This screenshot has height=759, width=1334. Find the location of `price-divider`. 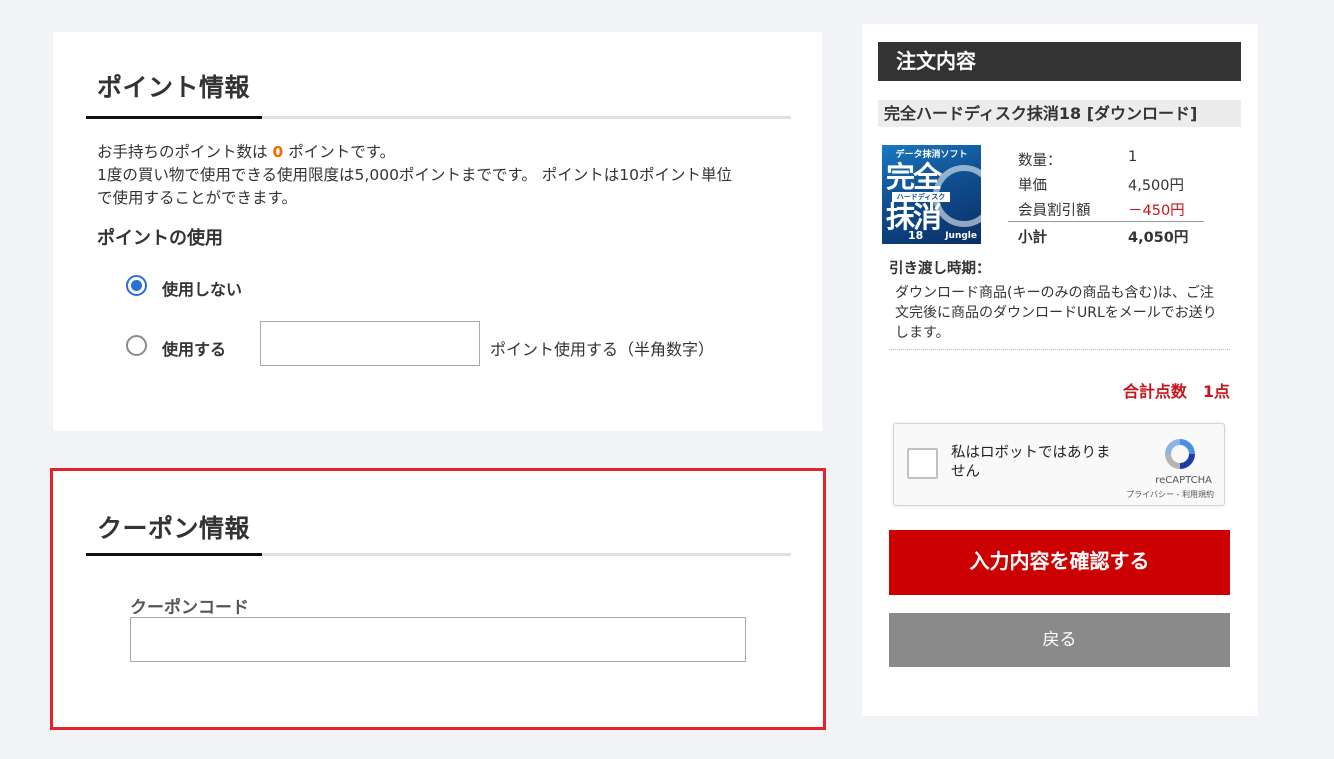

price-divider is located at coordinates (1106, 221).